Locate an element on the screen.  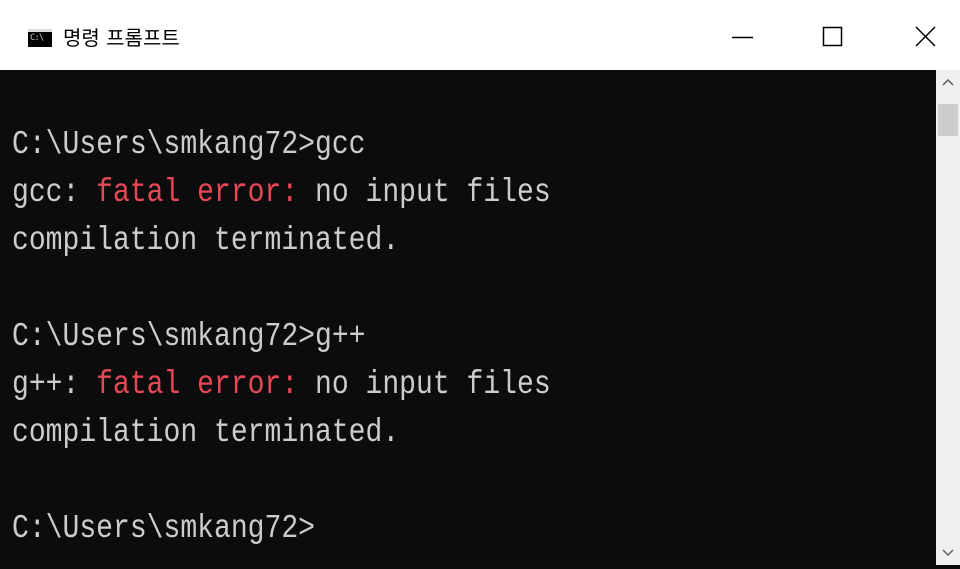
console-line: g++: fatal error: no input files is located at coordinates (281, 385).